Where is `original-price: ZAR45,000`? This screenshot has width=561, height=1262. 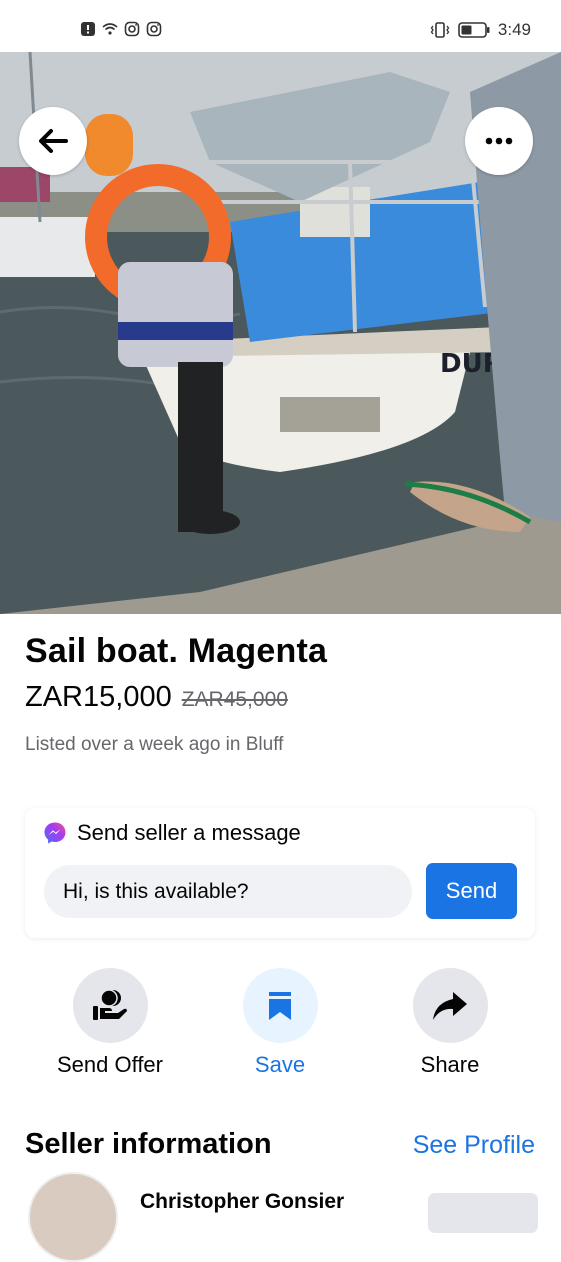
original-price: ZAR45,000 is located at coordinates (234, 699).